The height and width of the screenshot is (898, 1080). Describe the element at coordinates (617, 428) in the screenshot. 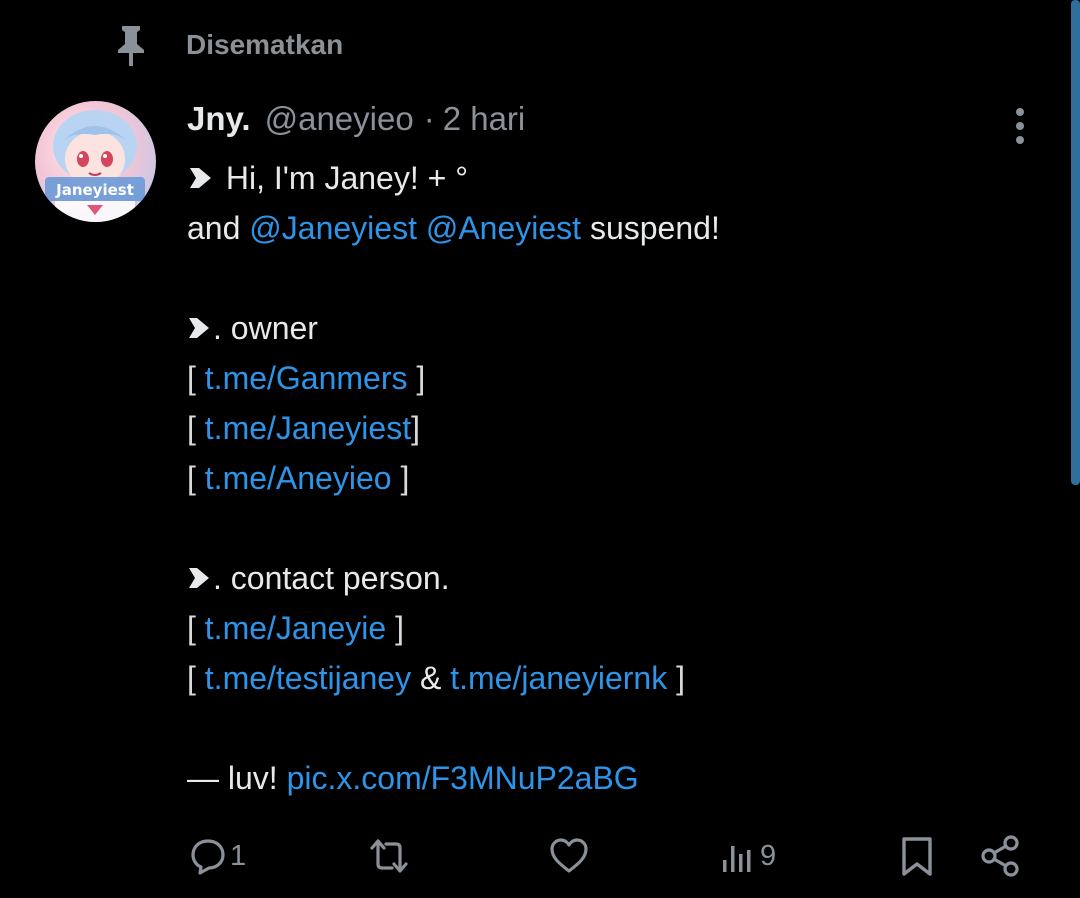

I see `line-owner-link-2: [ t.me/Janeyiest]` at that location.